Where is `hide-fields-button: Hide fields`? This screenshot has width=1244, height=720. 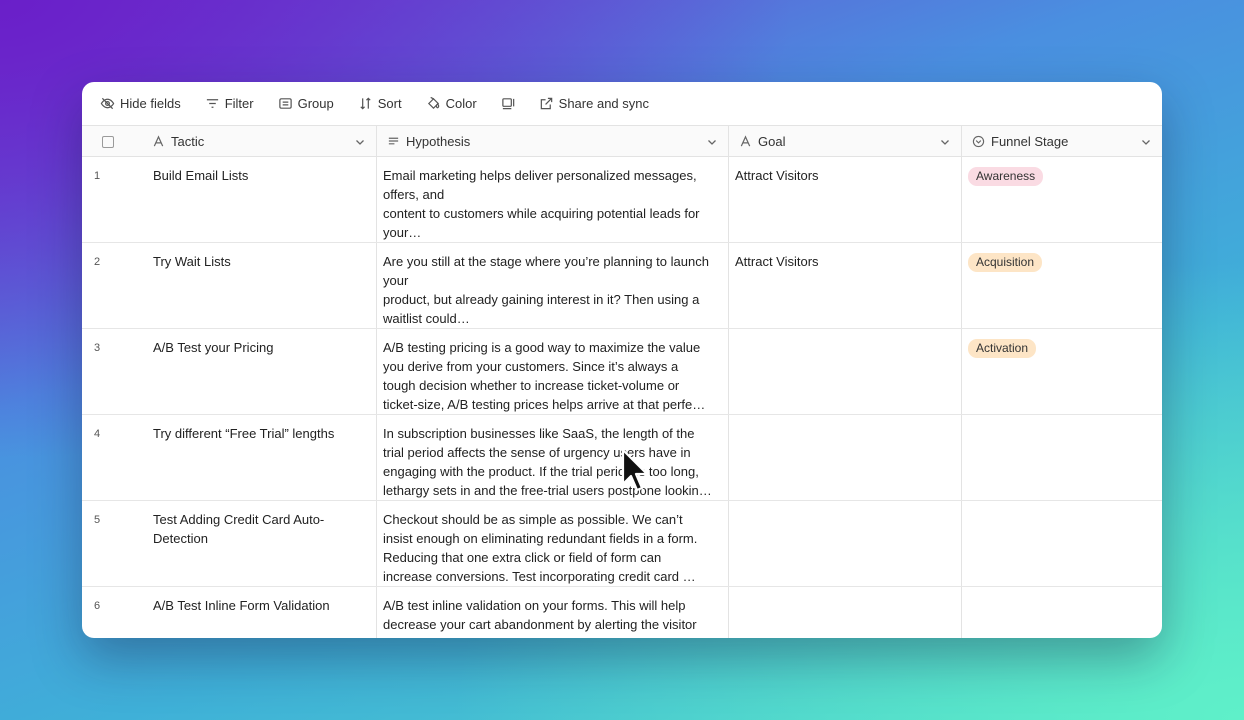 hide-fields-button: Hide fields is located at coordinates (140, 103).